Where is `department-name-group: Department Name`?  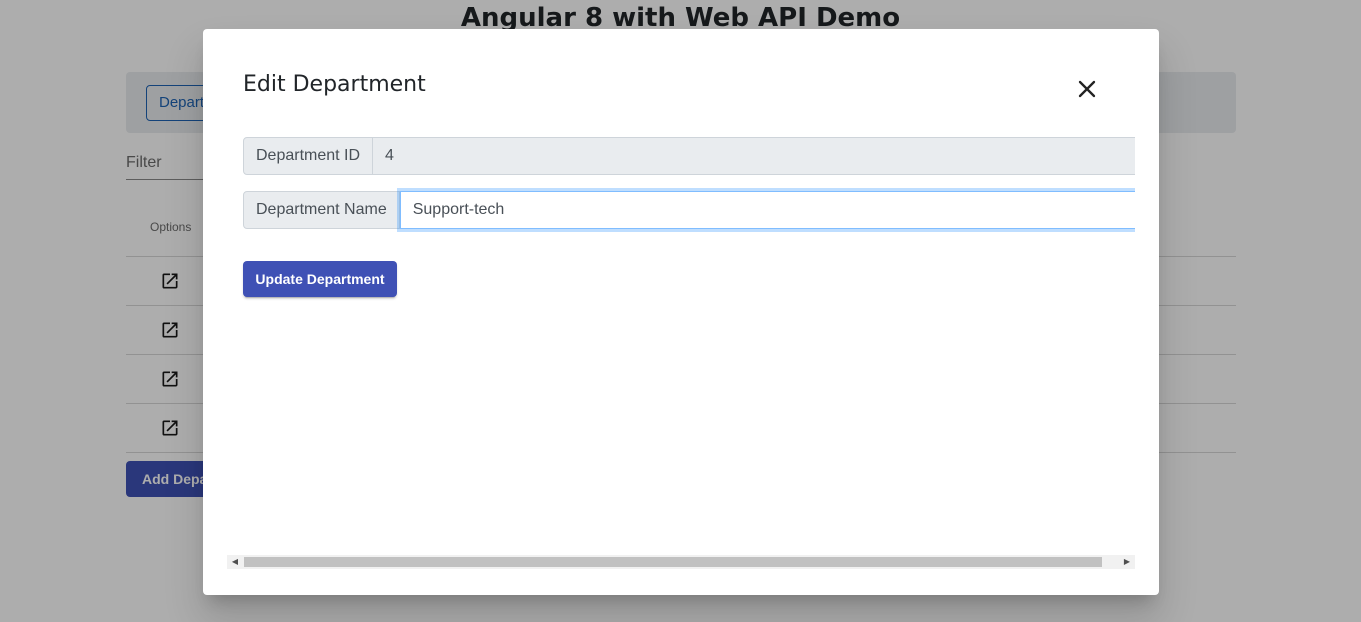
department-name-group: Department Name is located at coordinates (689, 210).